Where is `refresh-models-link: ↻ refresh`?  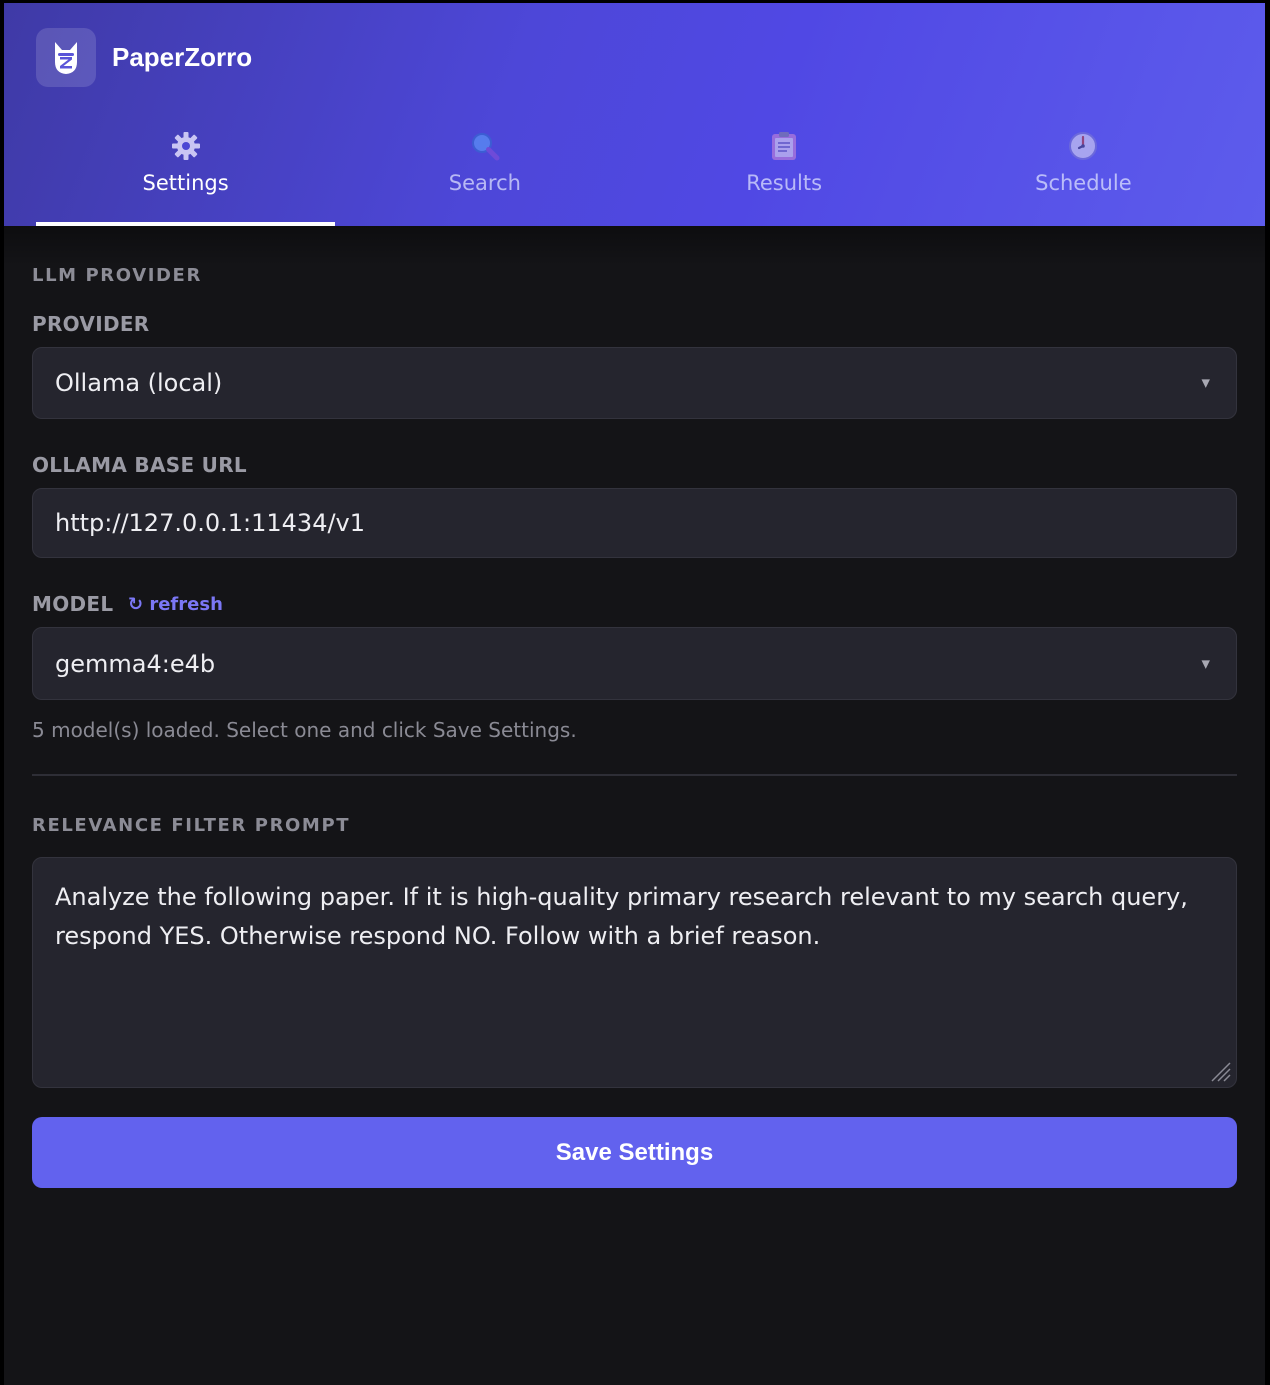
refresh-models-link: ↻ refresh is located at coordinates (175, 604).